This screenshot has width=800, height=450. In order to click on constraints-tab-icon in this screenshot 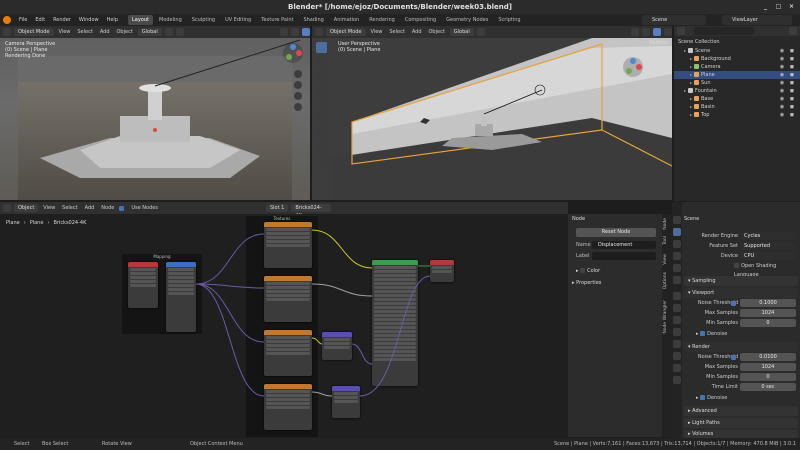, I will do `click(677, 344)`.